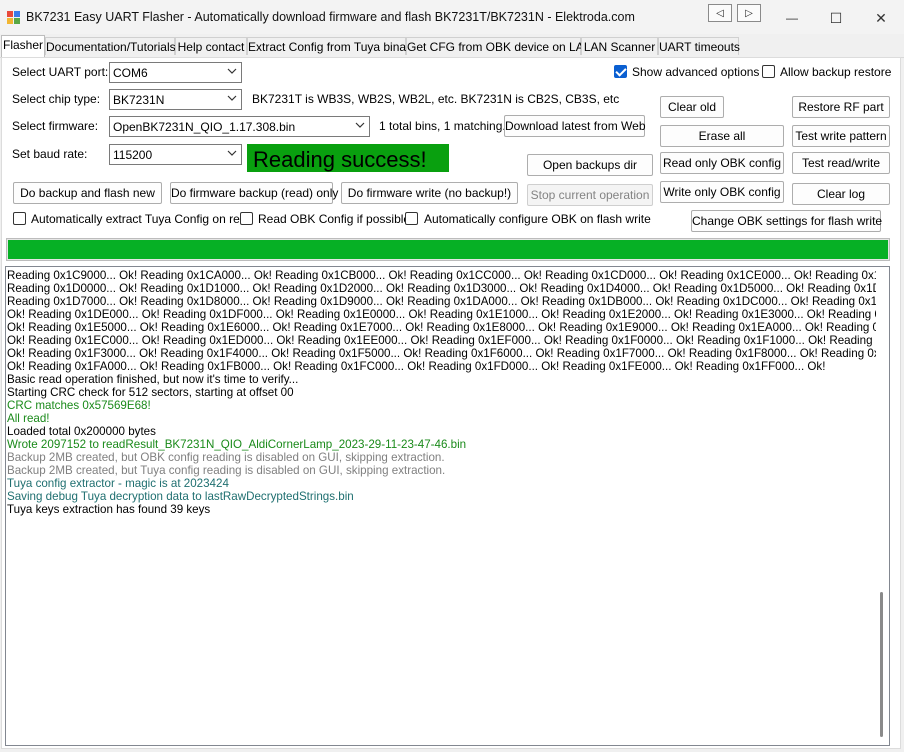  Describe the element at coordinates (722, 136) in the screenshot. I see `erase-all-button: Erase all` at that location.